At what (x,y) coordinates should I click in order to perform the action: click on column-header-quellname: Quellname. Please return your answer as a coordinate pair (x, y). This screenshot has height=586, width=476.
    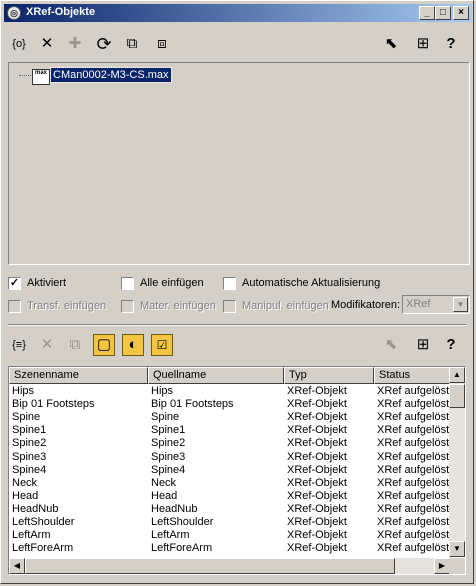
    Looking at the image, I should click on (216, 375).